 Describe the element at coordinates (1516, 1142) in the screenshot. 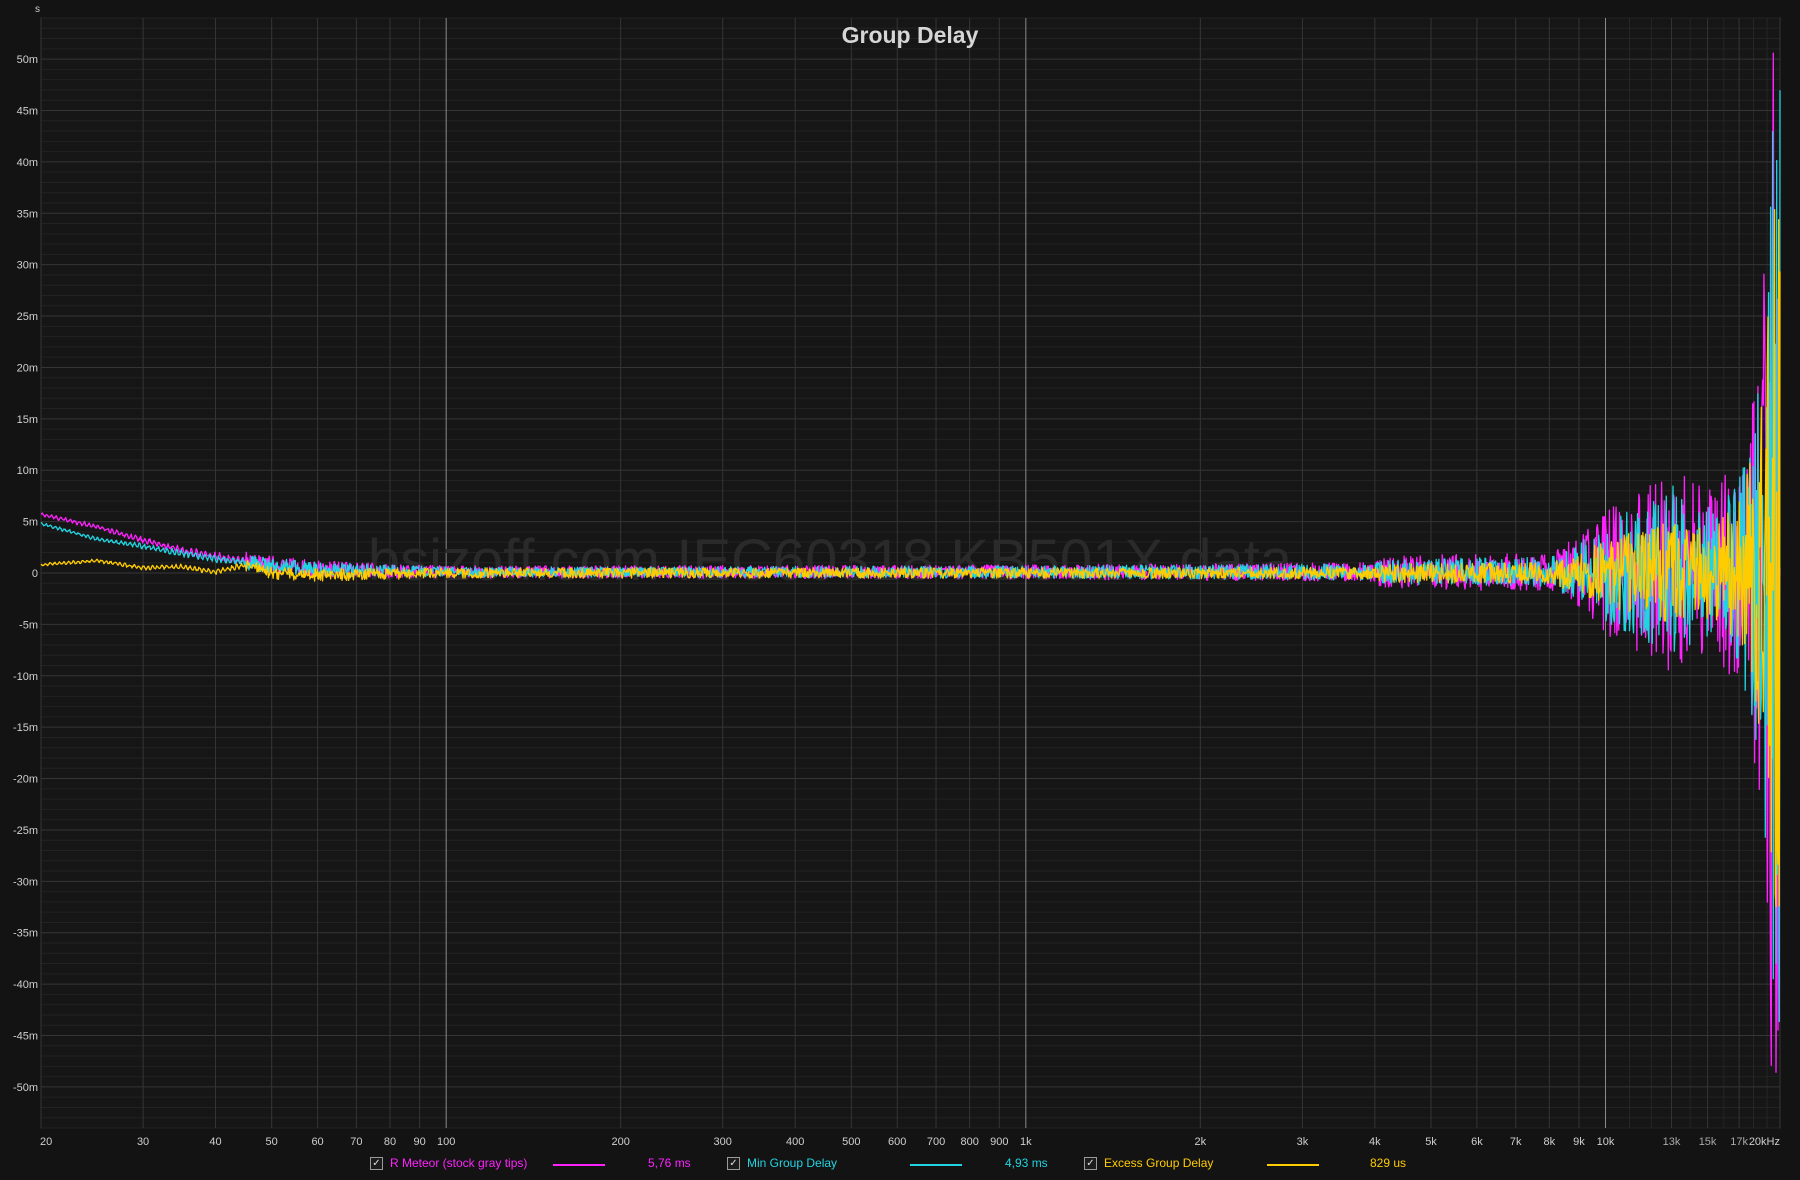

I see `x-tick-label: 7k` at that location.